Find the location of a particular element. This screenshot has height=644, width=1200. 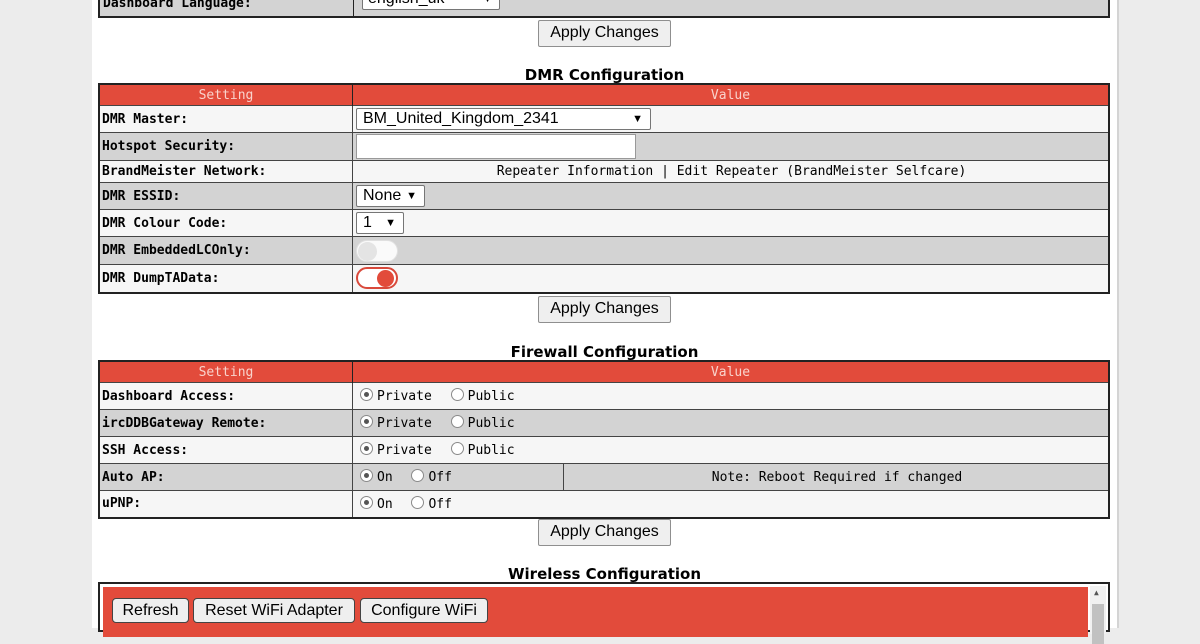

apply-firewall-button: Apply Changes is located at coordinates (604, 532).